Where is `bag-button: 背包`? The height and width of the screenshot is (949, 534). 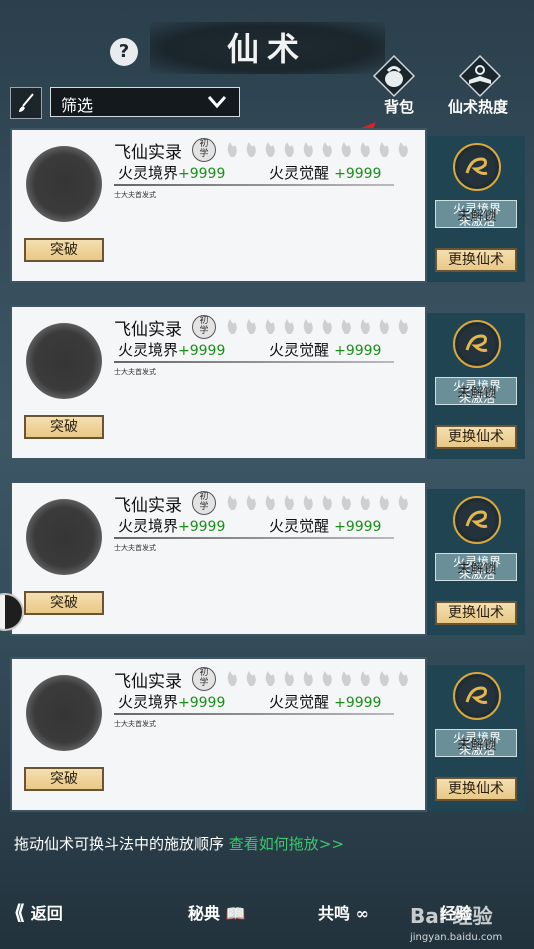
bag-button: 背包 is located at coordinates (394, 85).